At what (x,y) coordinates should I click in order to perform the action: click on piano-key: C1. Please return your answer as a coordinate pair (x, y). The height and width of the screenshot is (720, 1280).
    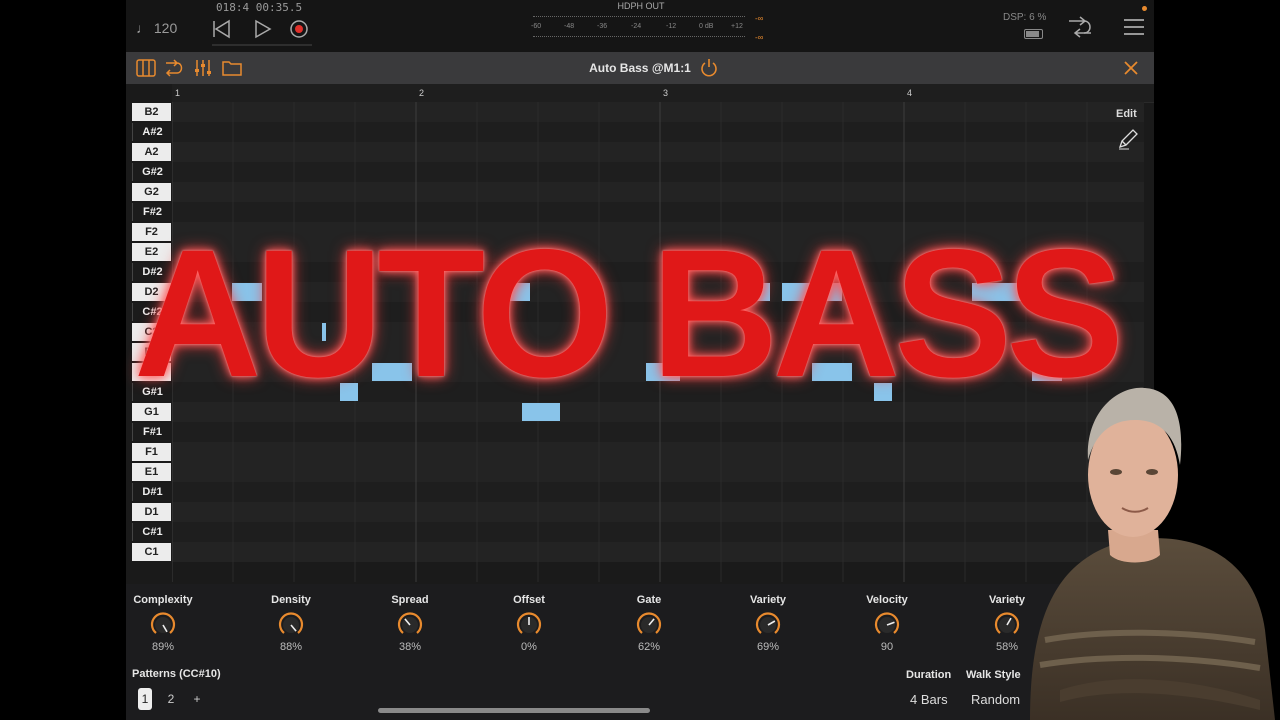
    Looking at the image, I should click on (151, 552).